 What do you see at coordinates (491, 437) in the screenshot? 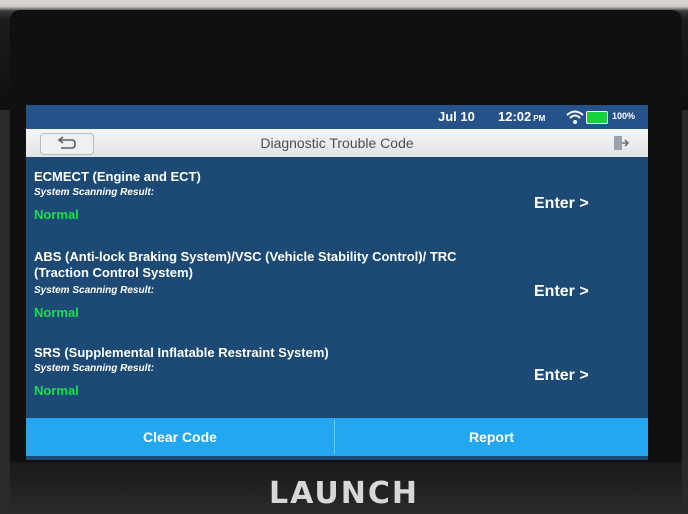
I see `report-button: Report` at bounding box center [491, 437].